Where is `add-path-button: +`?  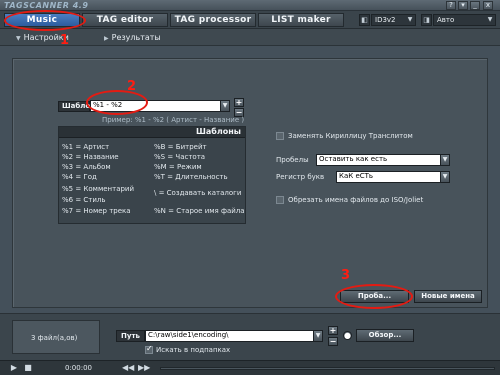 add-path-button: + is located at coordinates (333, 330).